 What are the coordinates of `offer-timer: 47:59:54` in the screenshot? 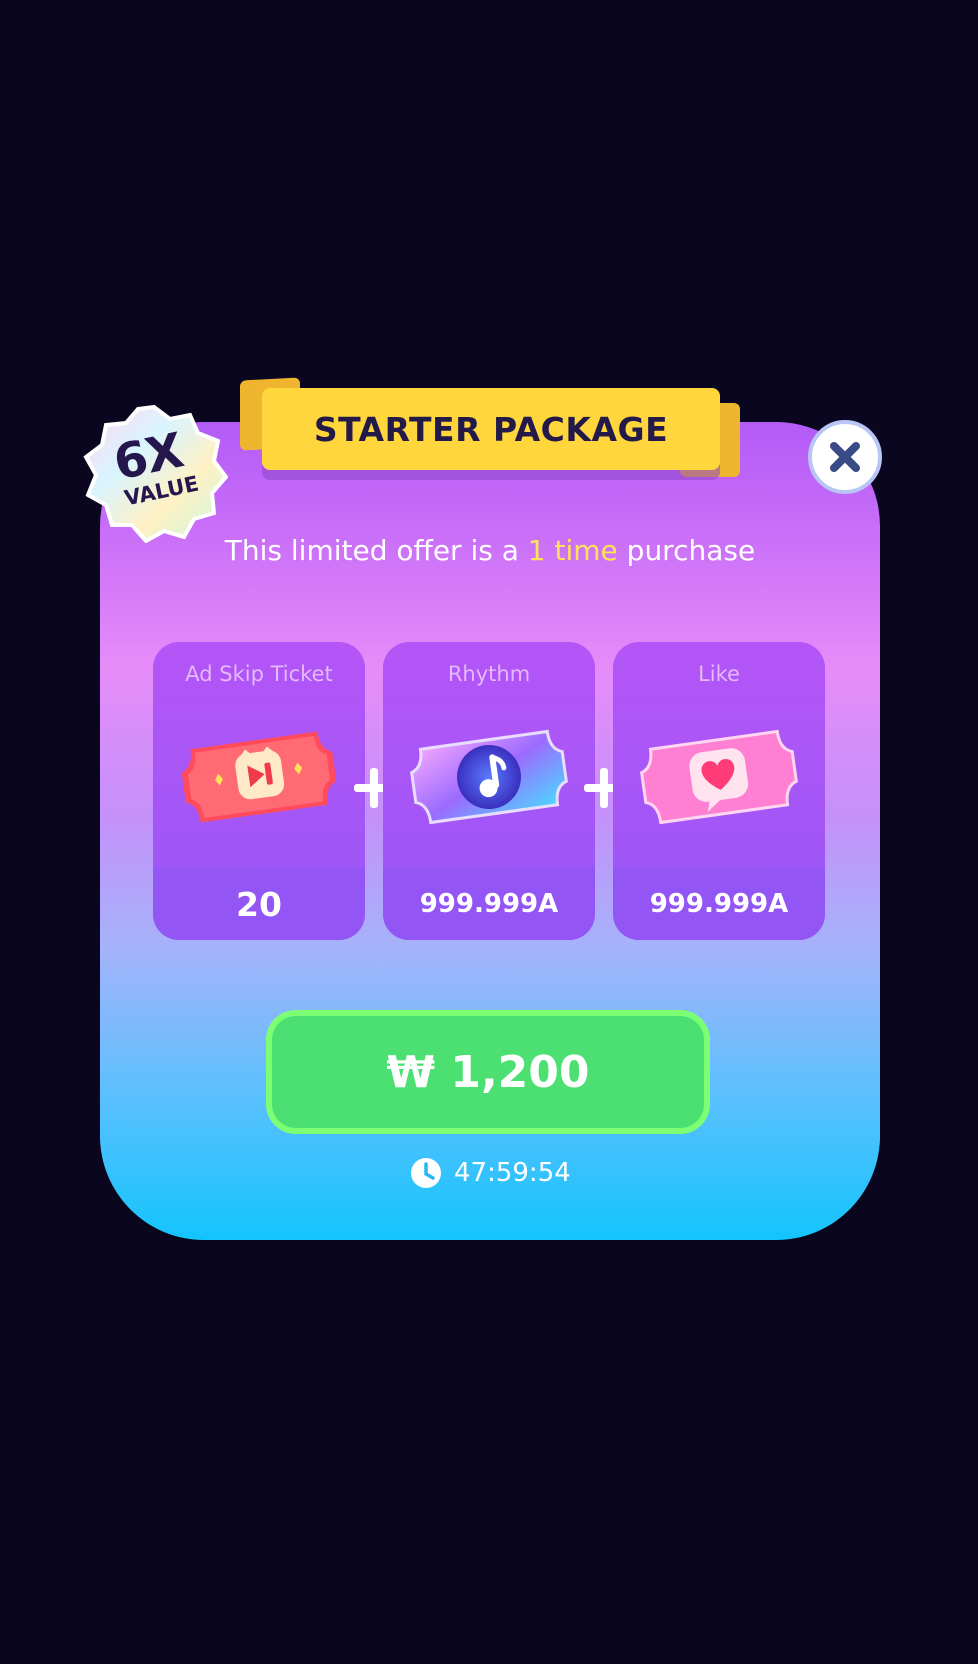 It's located at (490, 1173).